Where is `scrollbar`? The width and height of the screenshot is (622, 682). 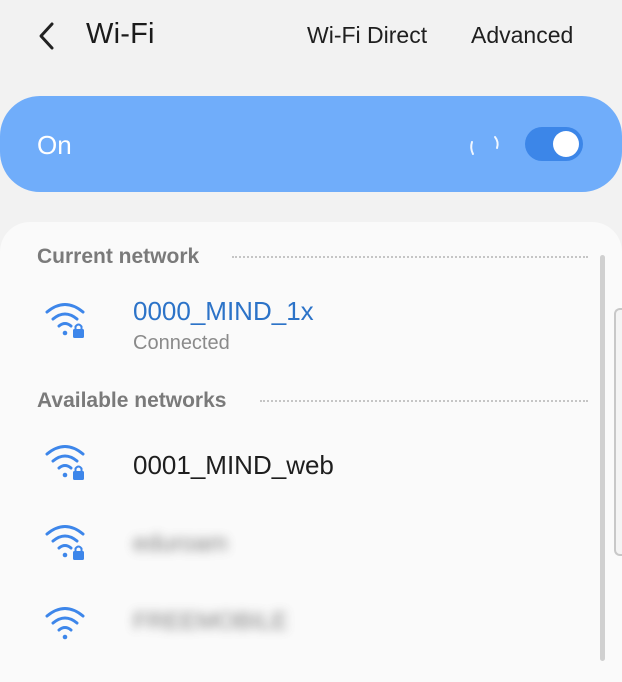 scrollbar is located at coordinates (602, 458).